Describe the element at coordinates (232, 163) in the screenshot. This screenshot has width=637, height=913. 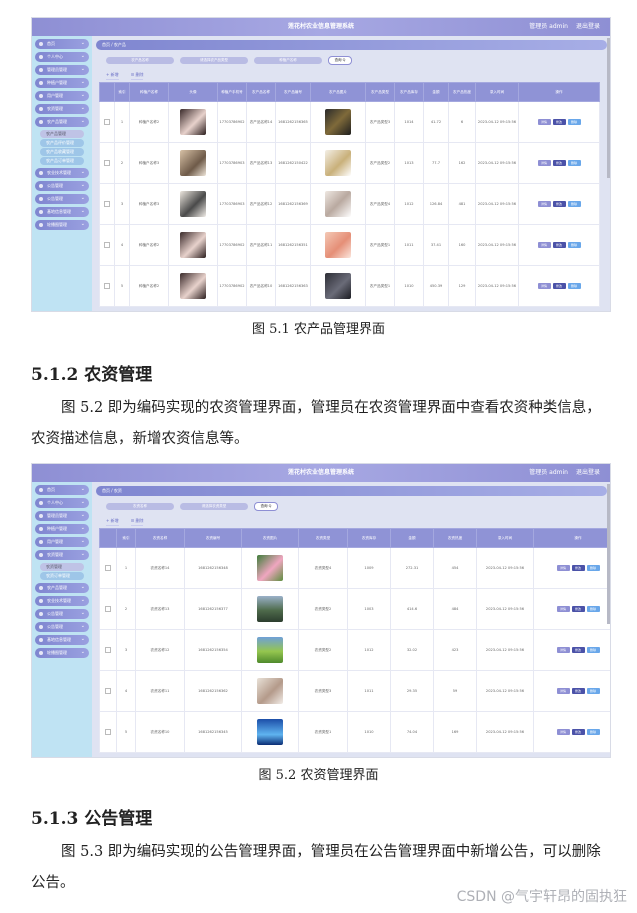
I see `table-cell: 17703786903` at that location.